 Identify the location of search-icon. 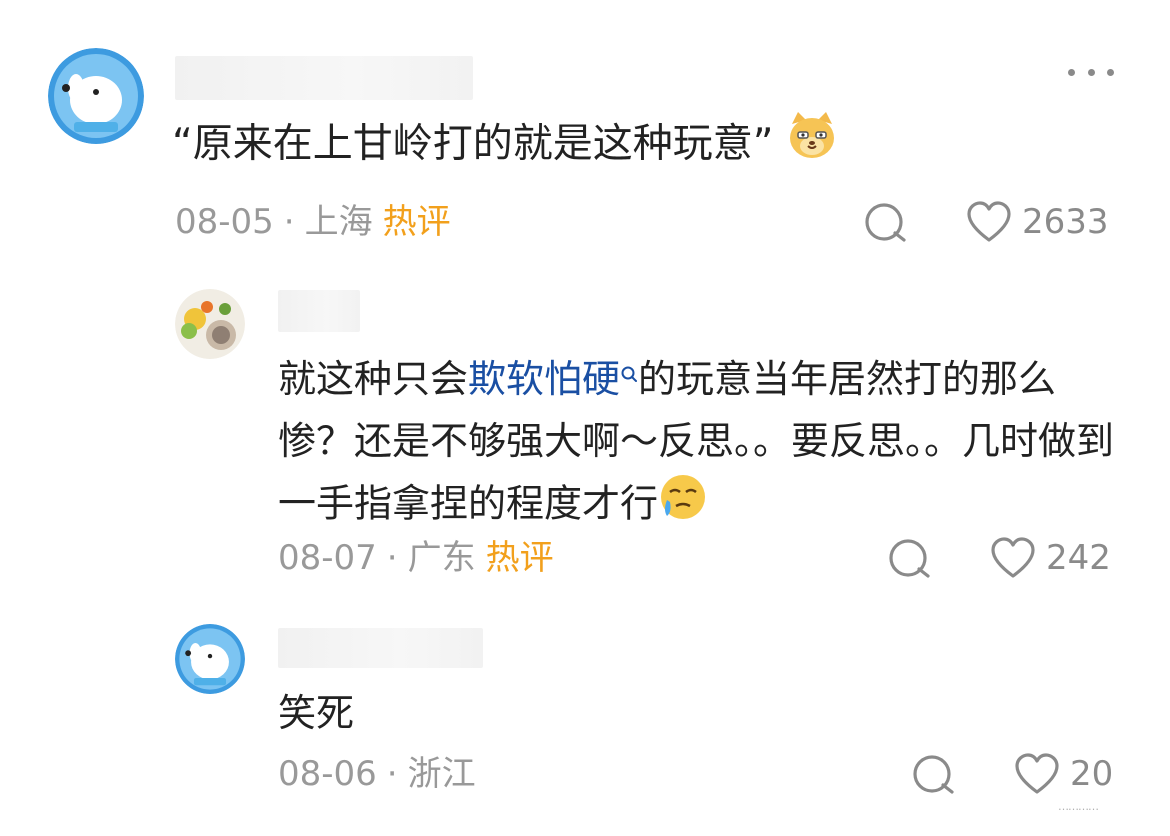
(629, 366).